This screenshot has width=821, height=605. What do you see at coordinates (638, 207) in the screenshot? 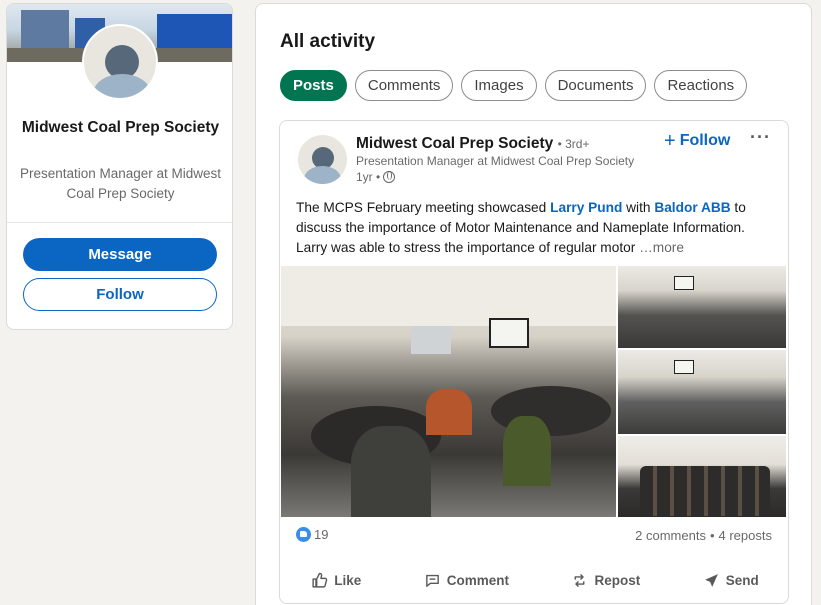
I see `post-text-part: with` at bounding box center [638, 207].